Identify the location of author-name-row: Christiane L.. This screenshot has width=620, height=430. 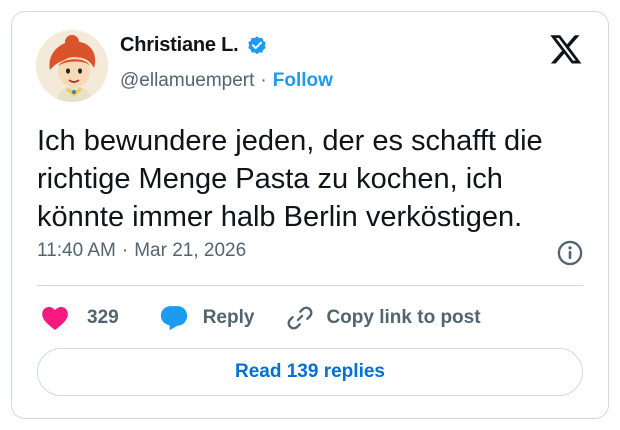
(194, 45).